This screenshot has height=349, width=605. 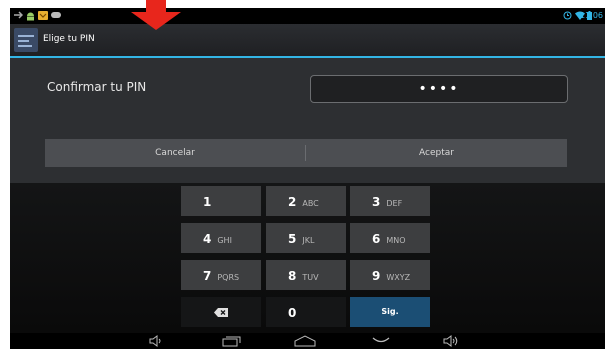 I want to click on recent-apps-icon, so click(x=232, y=341).